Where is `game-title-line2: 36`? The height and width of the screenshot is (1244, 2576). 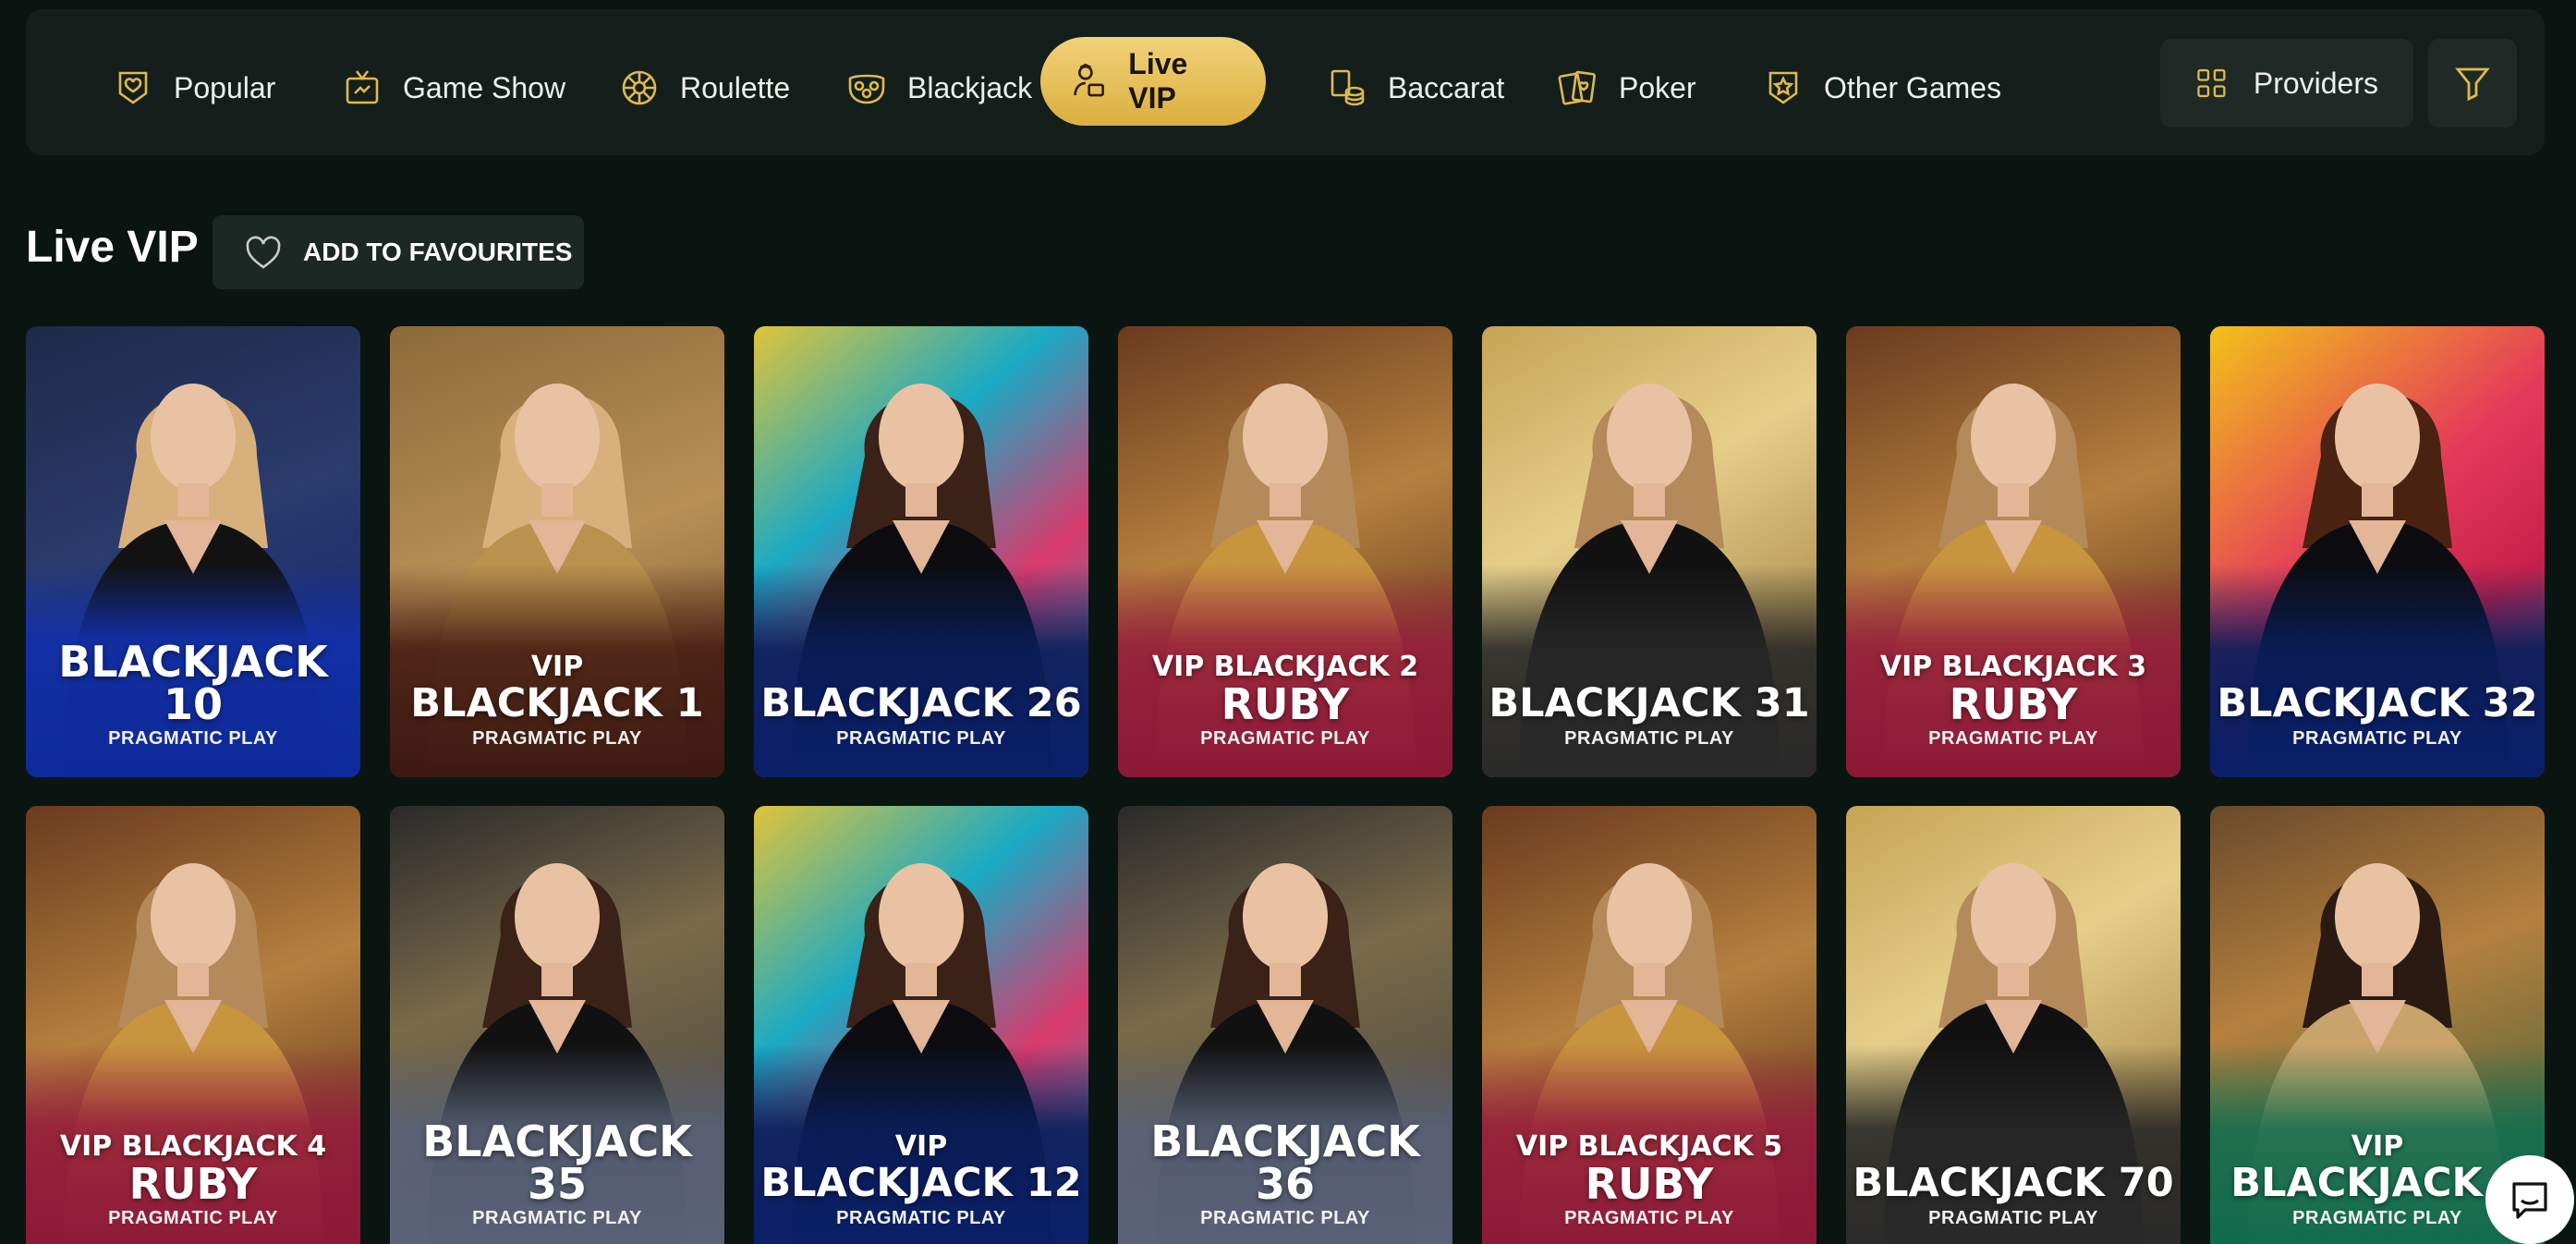
game-title-line2: 36 is located at coordinates (1285, 1184).